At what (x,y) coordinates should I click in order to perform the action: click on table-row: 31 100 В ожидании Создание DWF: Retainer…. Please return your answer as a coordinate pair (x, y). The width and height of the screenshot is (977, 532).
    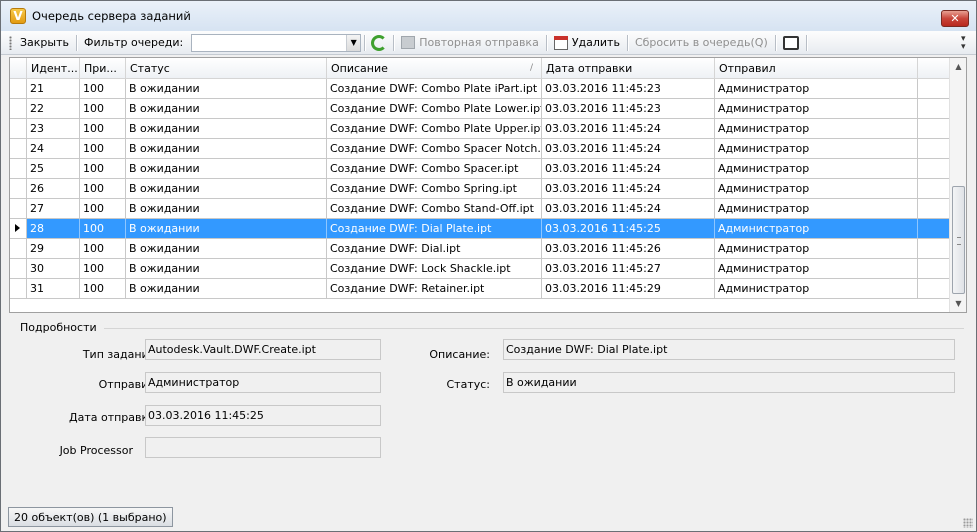
    Looking at the image, I should click on (480, 289).